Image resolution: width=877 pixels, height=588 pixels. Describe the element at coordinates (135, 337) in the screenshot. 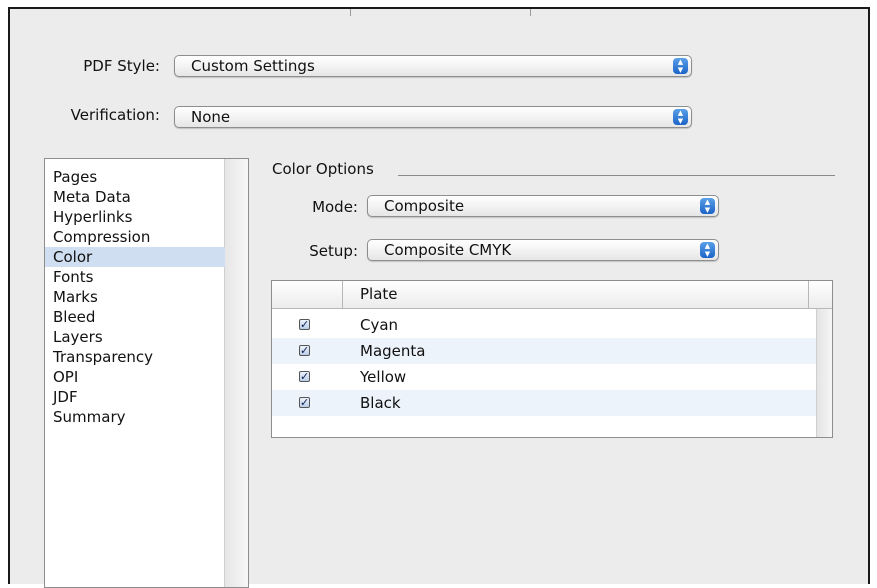

I see `sidebar-item-layers: Layers` at that location.